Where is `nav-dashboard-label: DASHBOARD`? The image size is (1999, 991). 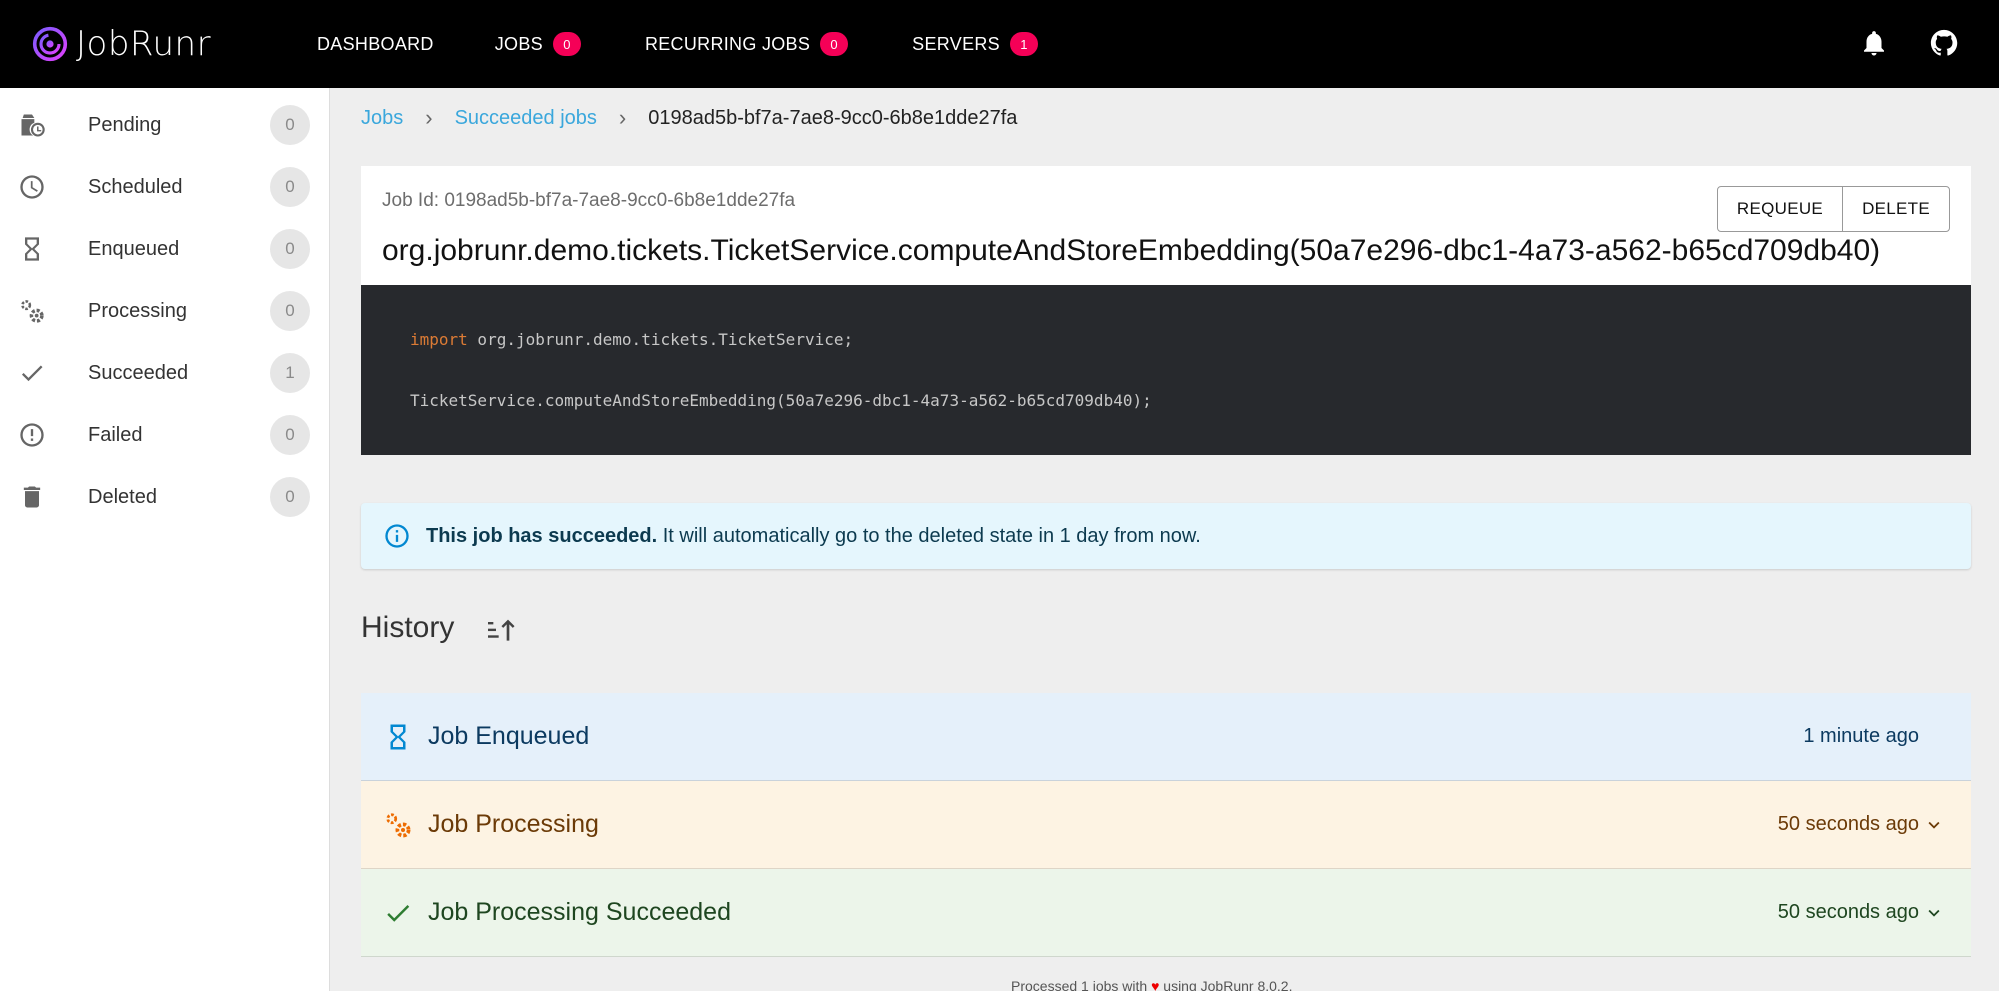
nav-dashboard-label: DASHBOARD is located at coordinates (375, 43).